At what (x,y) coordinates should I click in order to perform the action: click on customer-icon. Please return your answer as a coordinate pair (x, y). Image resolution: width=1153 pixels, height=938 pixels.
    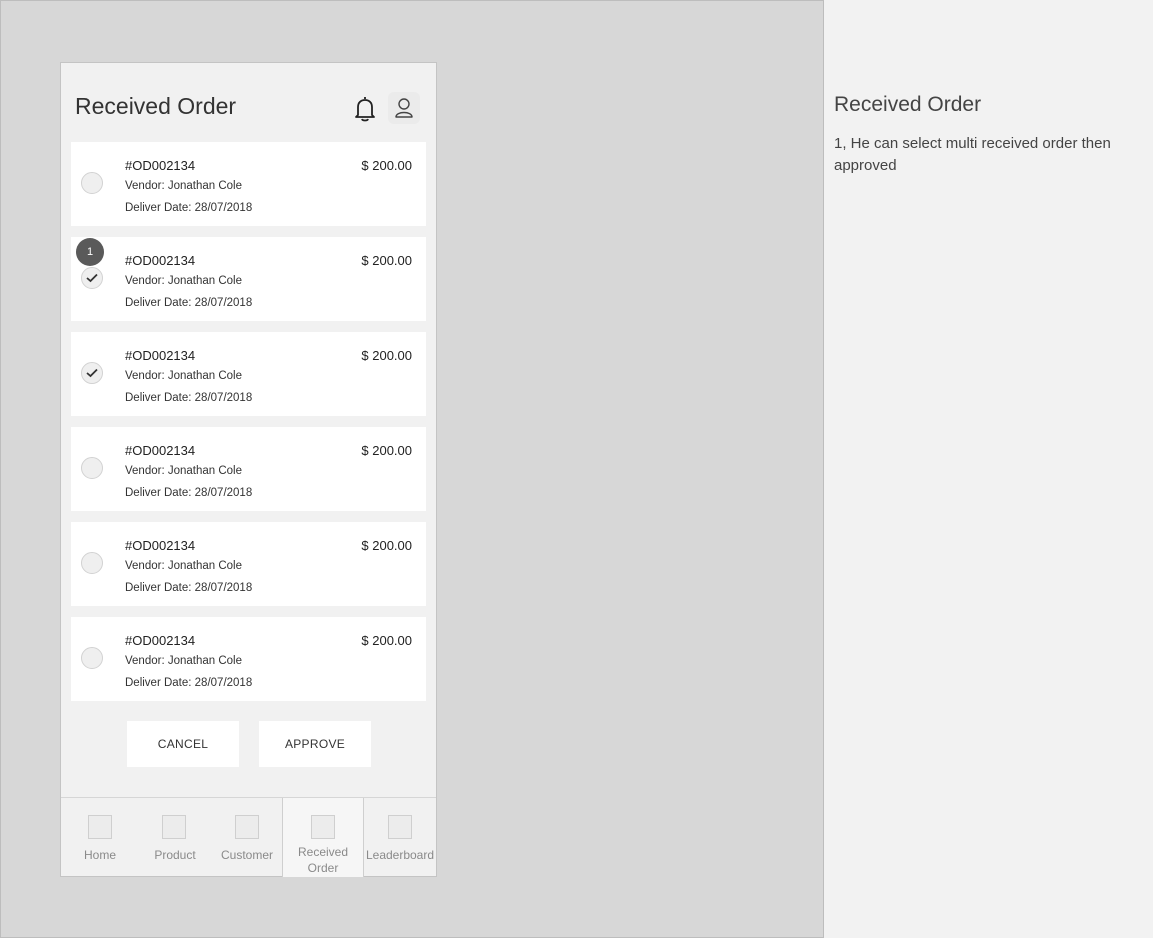
    Looking at the image, I should click on (247, 827).